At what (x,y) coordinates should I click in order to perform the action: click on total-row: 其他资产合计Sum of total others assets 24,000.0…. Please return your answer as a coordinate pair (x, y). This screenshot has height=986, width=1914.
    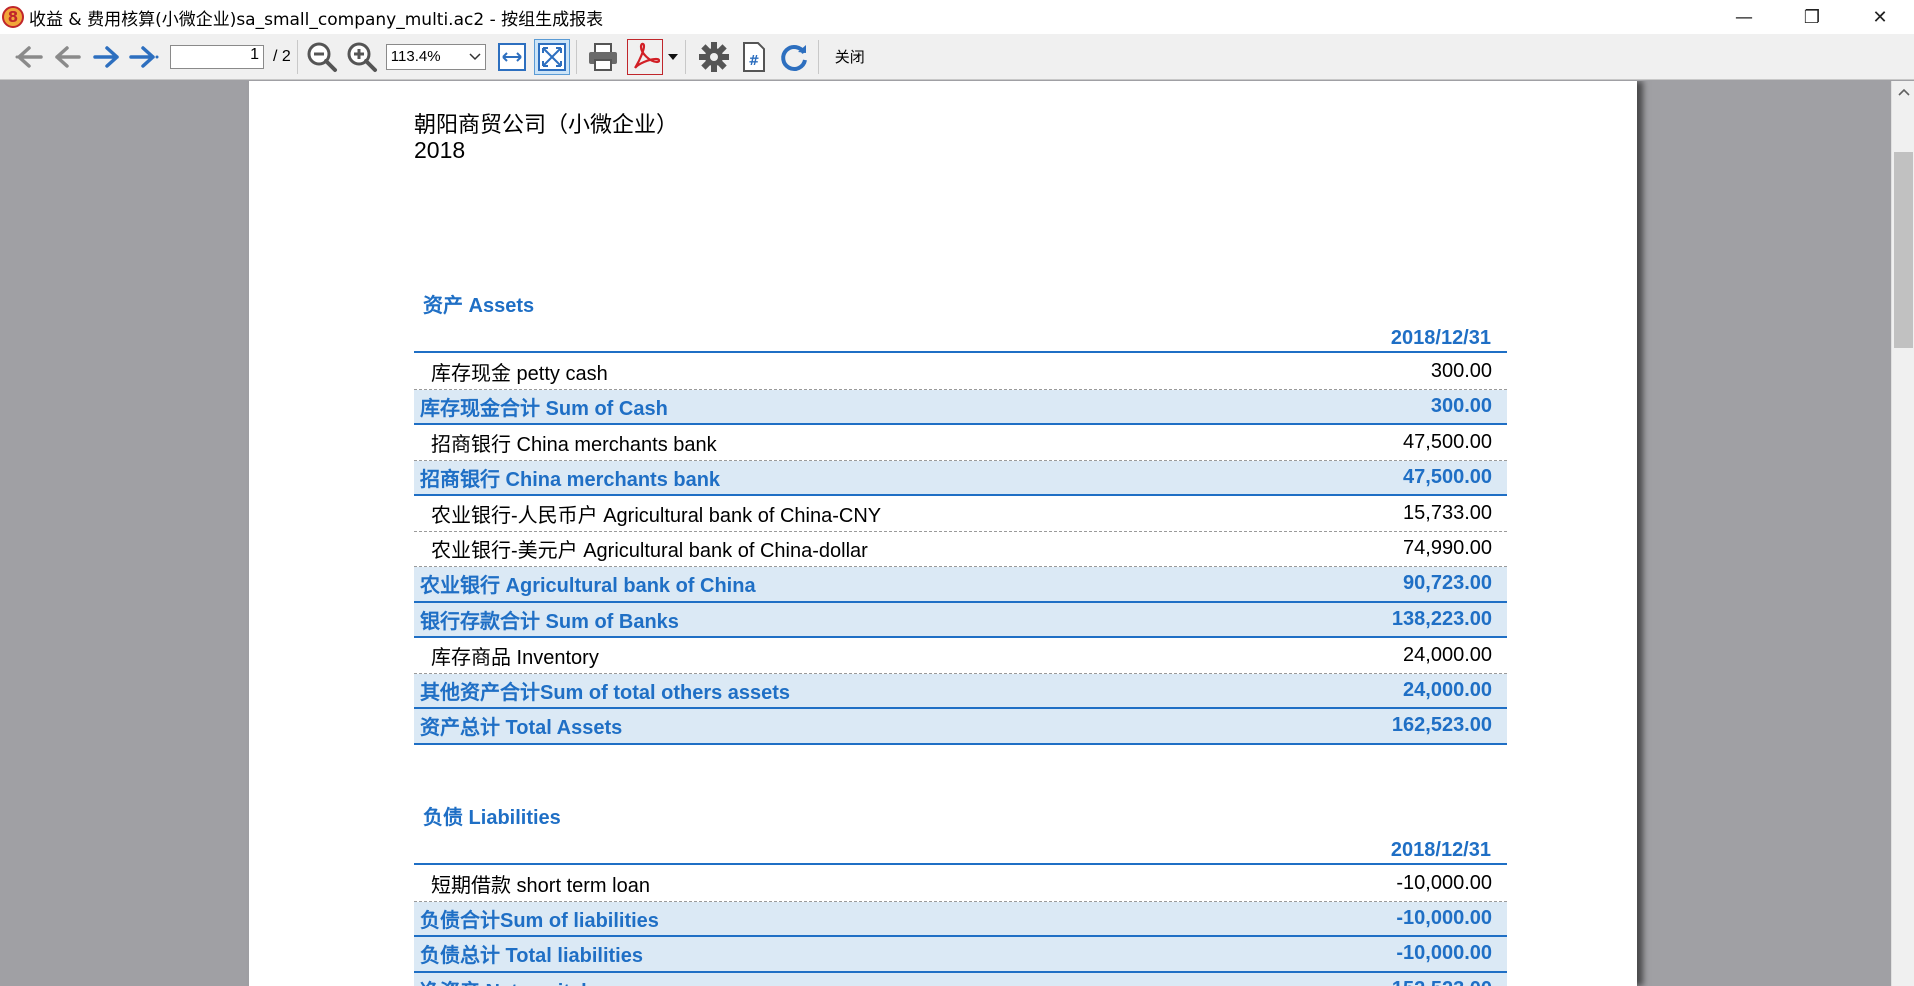
    Looking at the image, I should click on (960, 691).